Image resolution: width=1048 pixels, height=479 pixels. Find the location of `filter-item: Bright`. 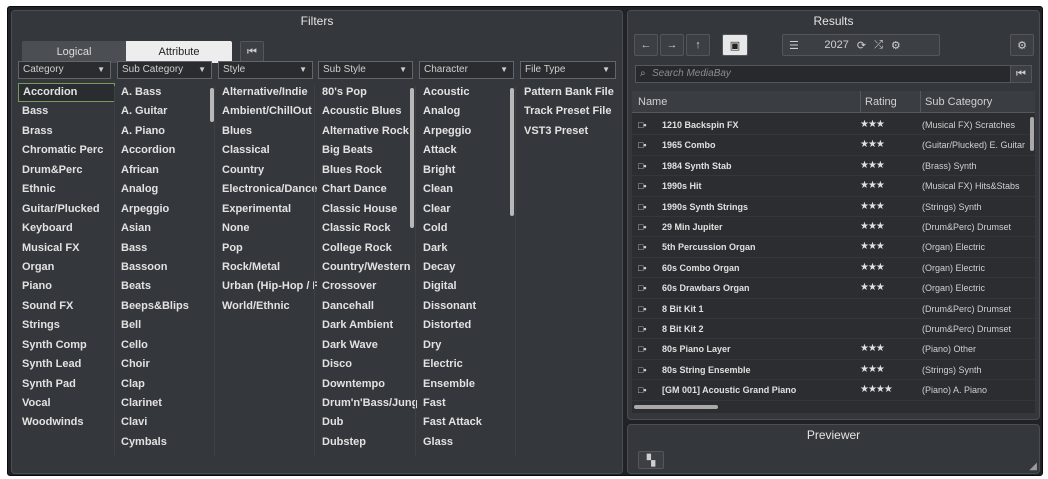

filter-item: Bright is located at coordinates (468, 170).